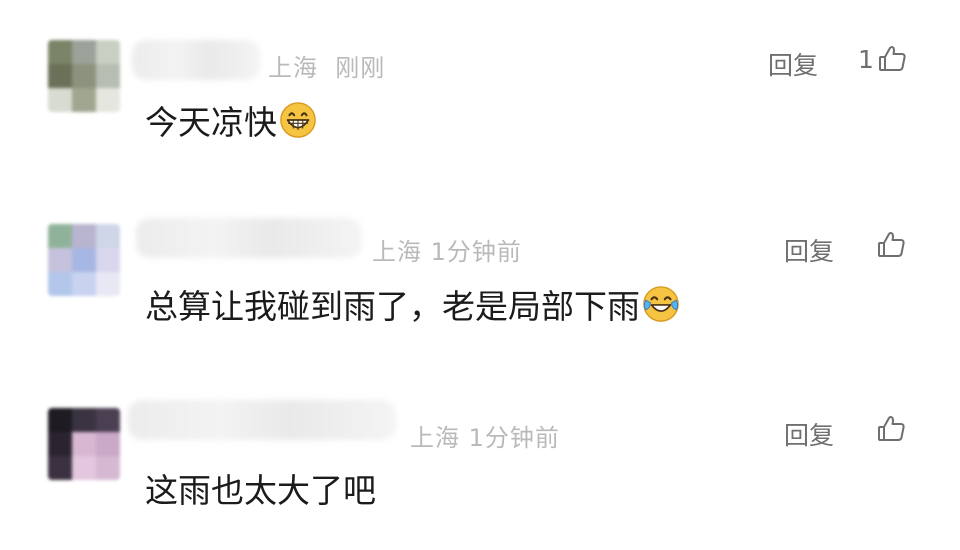  What do you see at coordinates (661, 304) in the screenshot?
I see `tears-of-joy-icon` at bounding box center [661, 304].